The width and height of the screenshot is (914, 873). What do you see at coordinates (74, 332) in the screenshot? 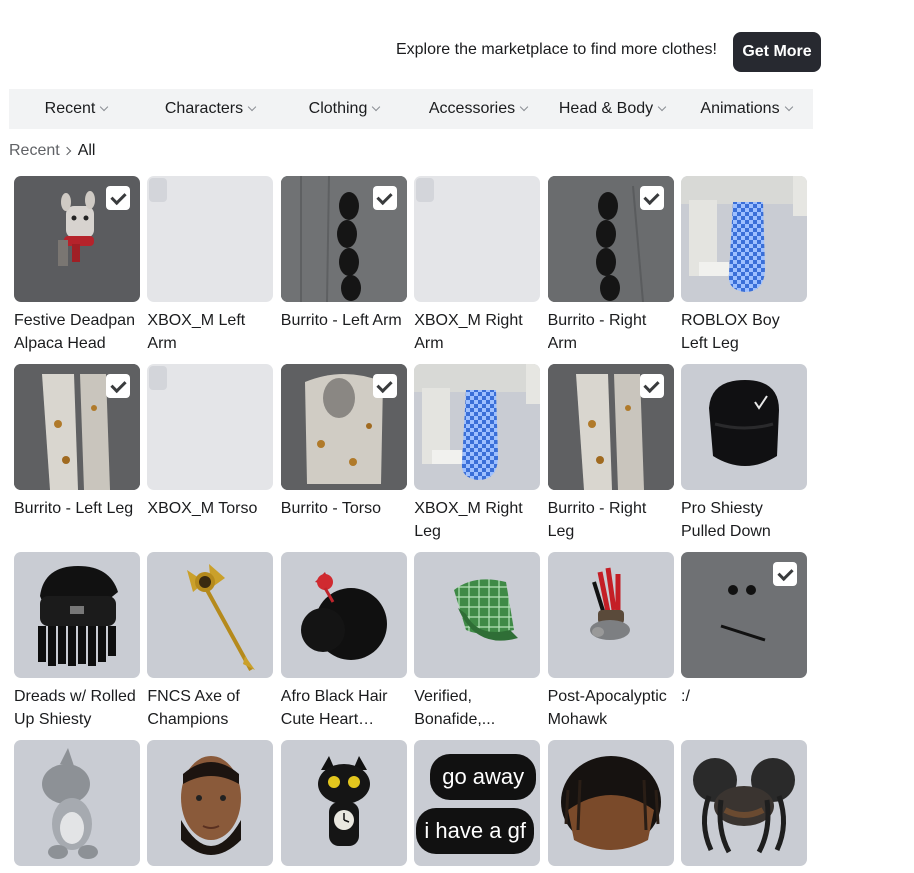
I see `item-name: Festive Deadpan Alpaca Head` at bounding box center [74, 332].